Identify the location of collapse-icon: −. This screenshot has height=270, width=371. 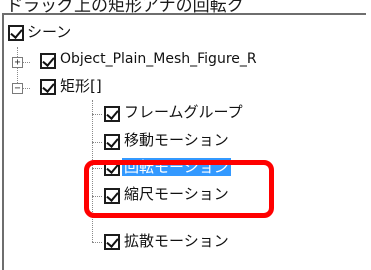
(17, 88).